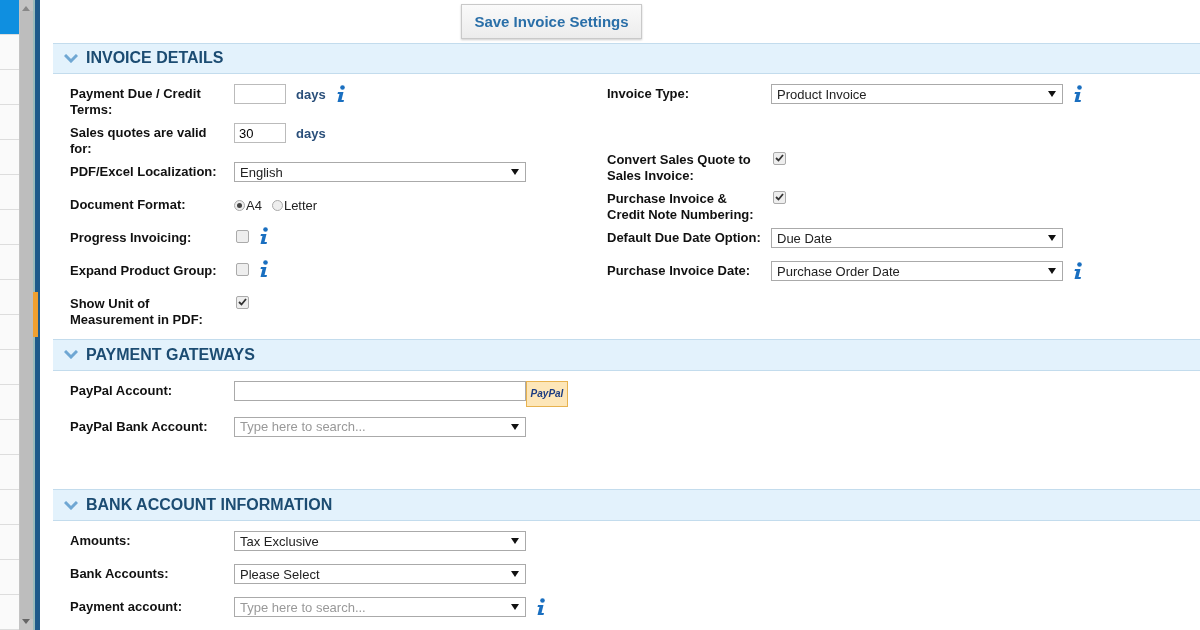 Image resolution: width=1200 pixels, height=630 pixels. I want to click on field-label: Amounts:, so click(101, 540).